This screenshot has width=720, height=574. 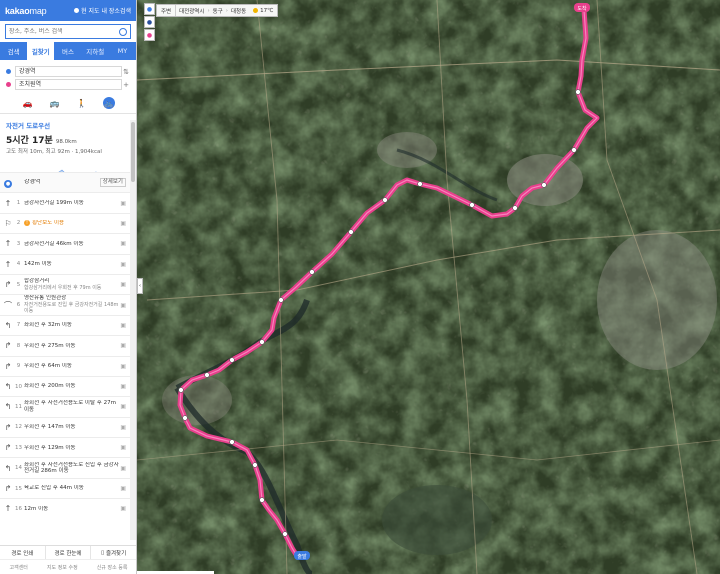 What do you see at coordinates (18, 203) in the screenshot?
I see `step-number: 1` at bounding box center [18, 203].